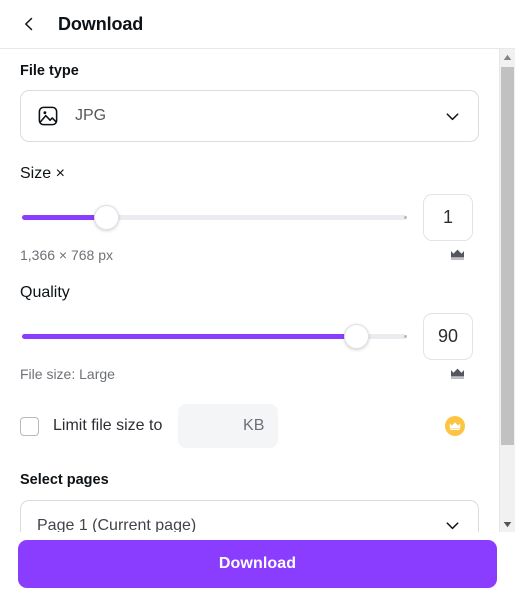 The width and height of the screenshot is (515, 596). I want to click on quality-slider-max-tick, so click(405, 337).